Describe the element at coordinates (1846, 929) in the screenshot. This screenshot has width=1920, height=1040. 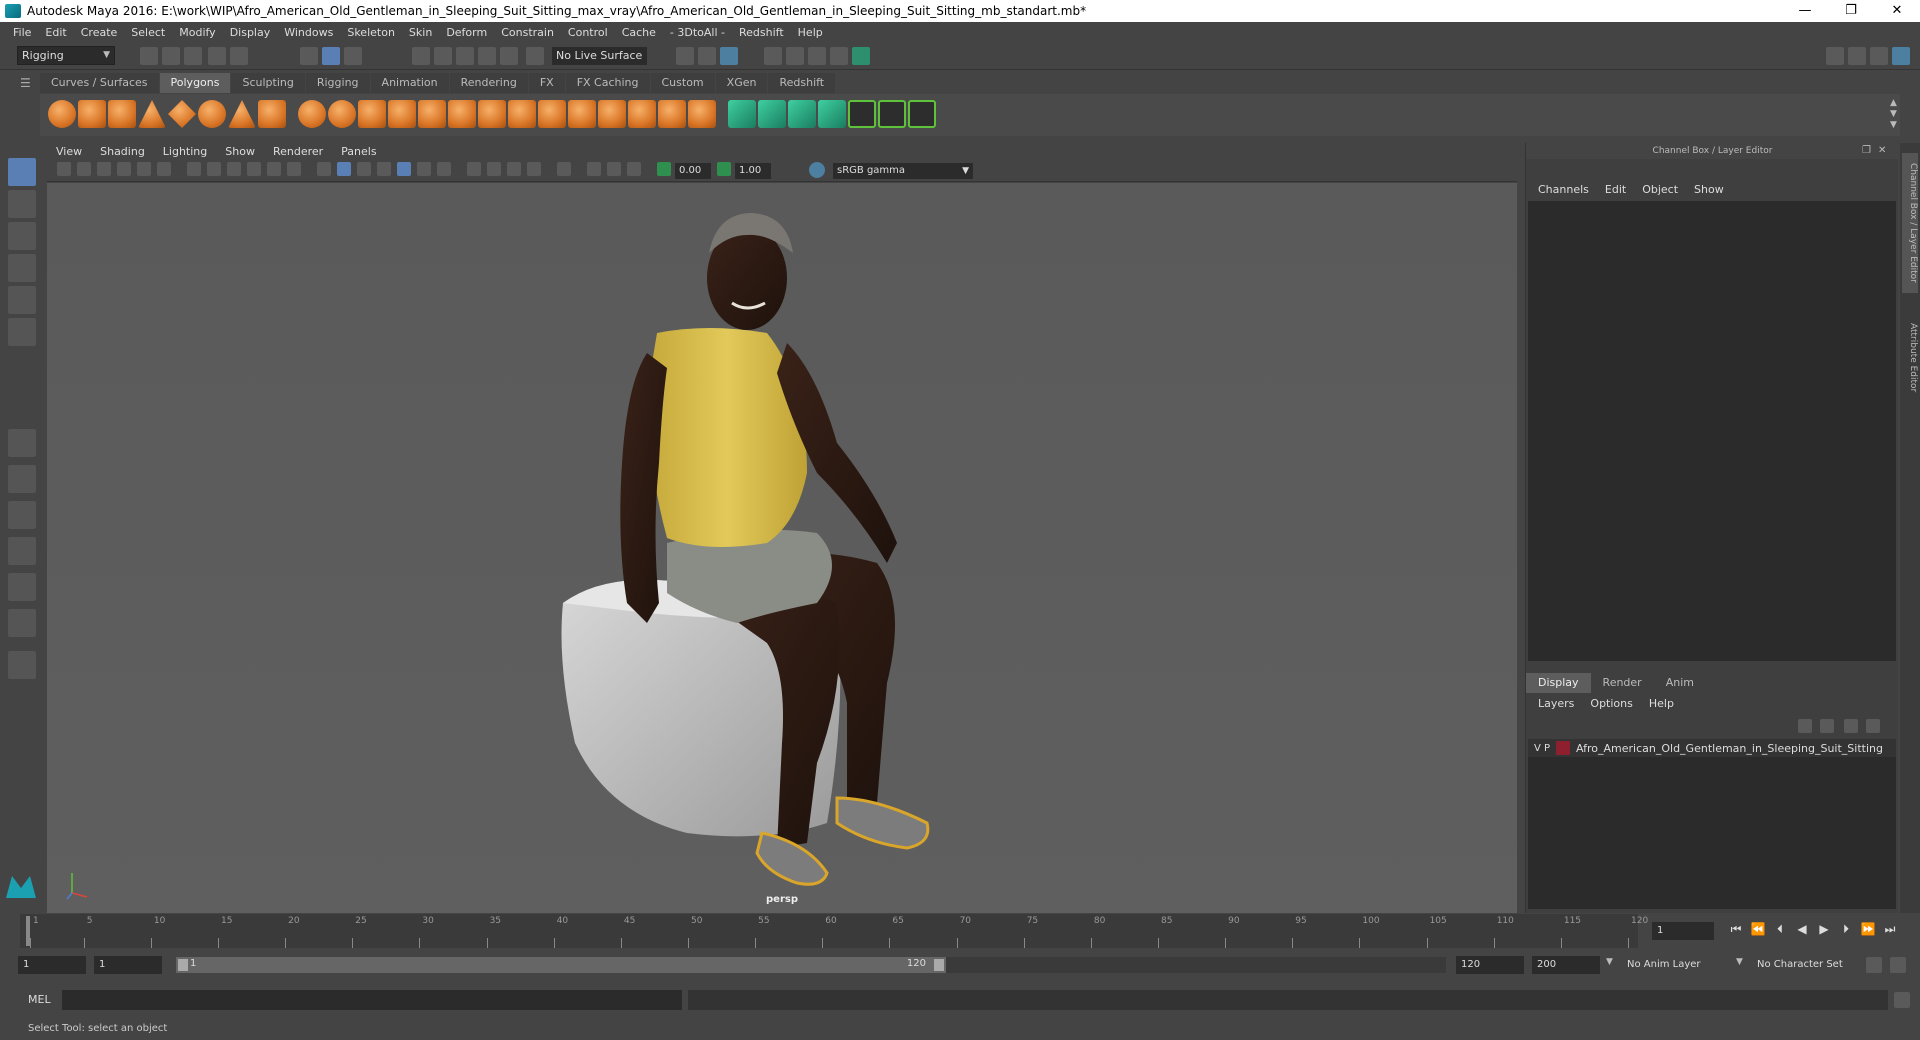
I see `step-forward-frame-icon: ⏵` at that location.